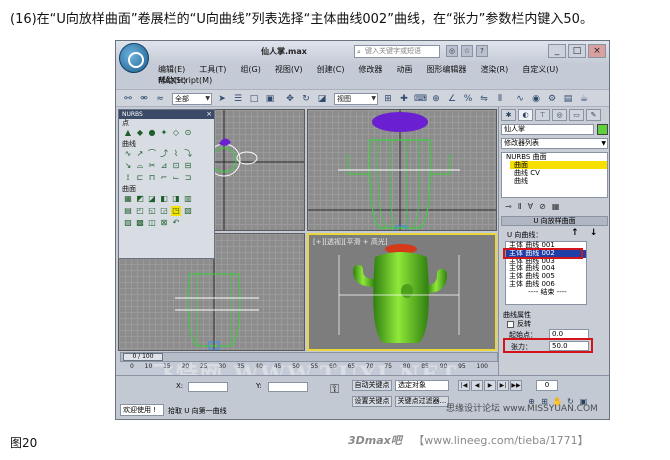 This screenshot has width=670, height=460. I want to click on surface-tool-icon: ◨, so click(176, 199).